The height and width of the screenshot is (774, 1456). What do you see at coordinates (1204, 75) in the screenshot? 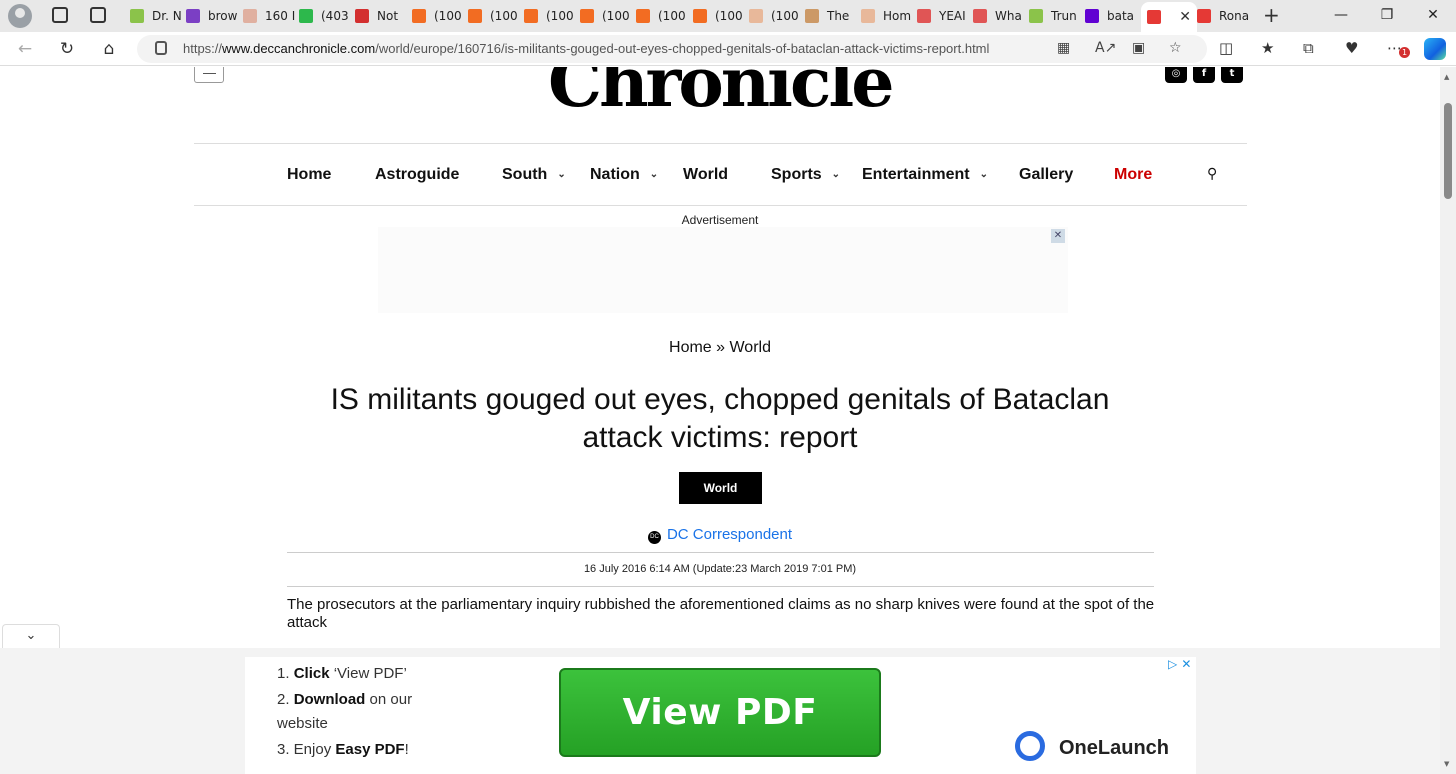
I see `facebook-icon: f` at bounding box center [1204, 75].